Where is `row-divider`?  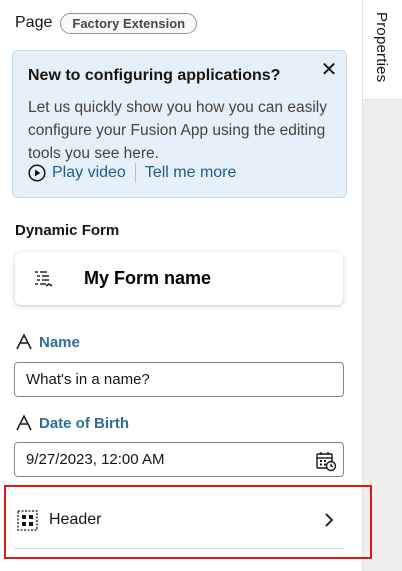 row-divider is located at coordinates (179, 548).